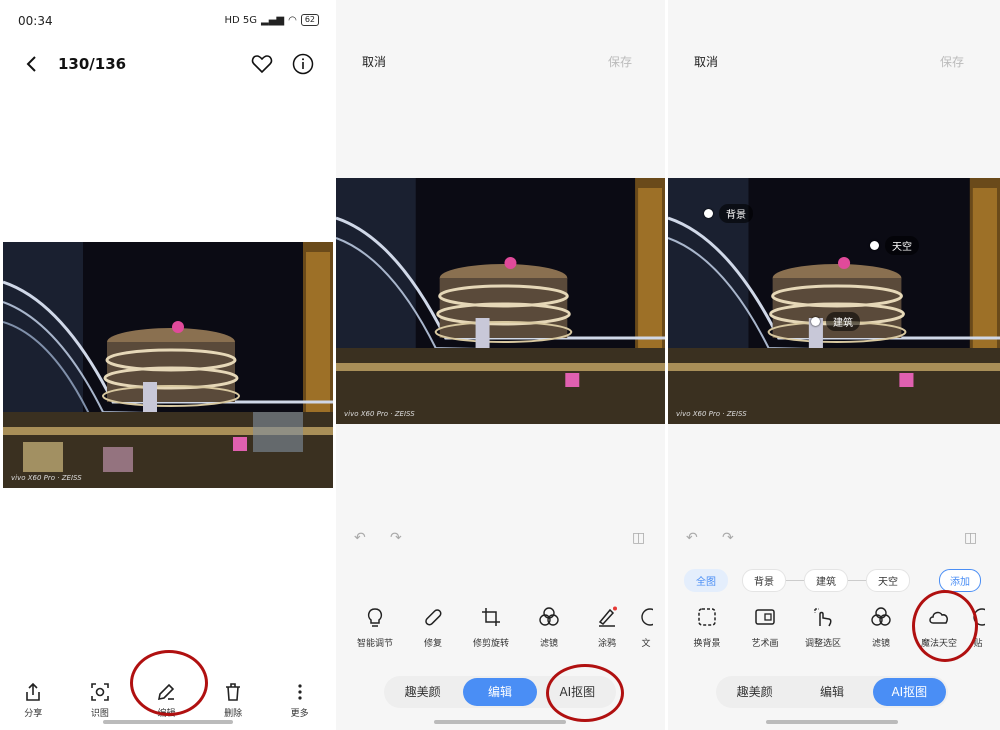  Describe the element at coordinates (736, 213) in the screenshot. I see `pin-label: 背景` at that location.